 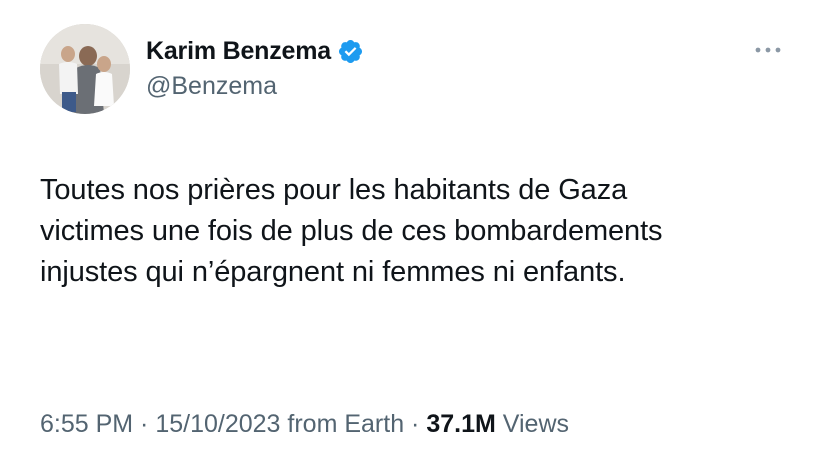 I want to click on tweet-date: 15/10/2023, so click(x=217, y=424).